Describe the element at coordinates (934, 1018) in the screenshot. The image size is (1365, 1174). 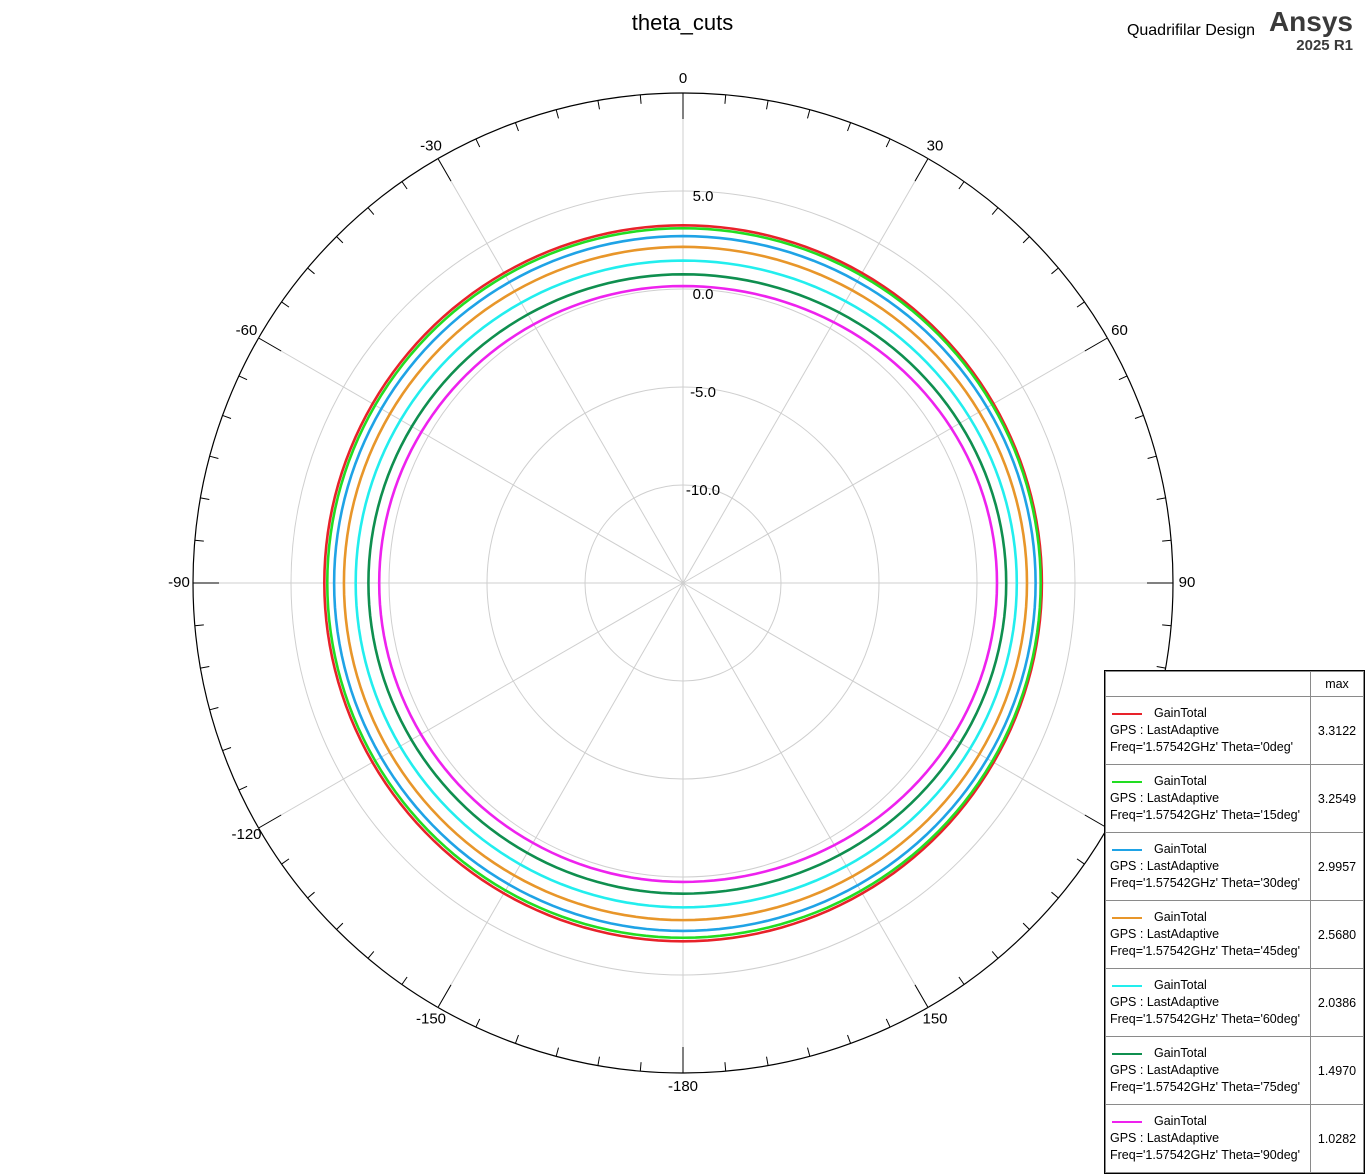
I see `angular-tick-label: 150` at that location.